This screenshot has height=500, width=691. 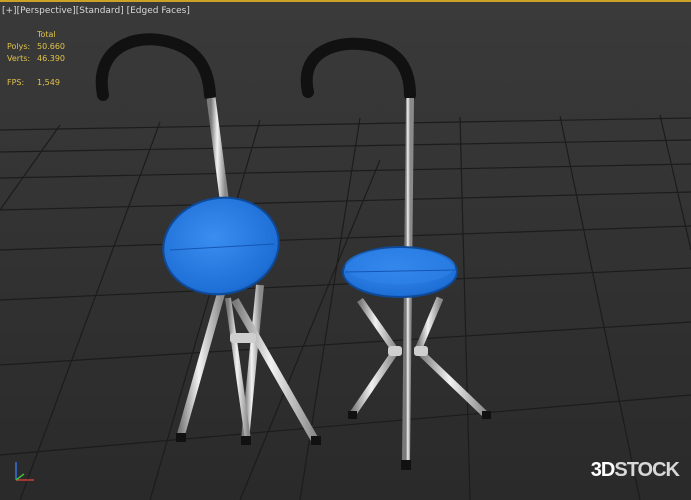 I want to click on watermark-3d: 3D, so click(x=603, y=470).